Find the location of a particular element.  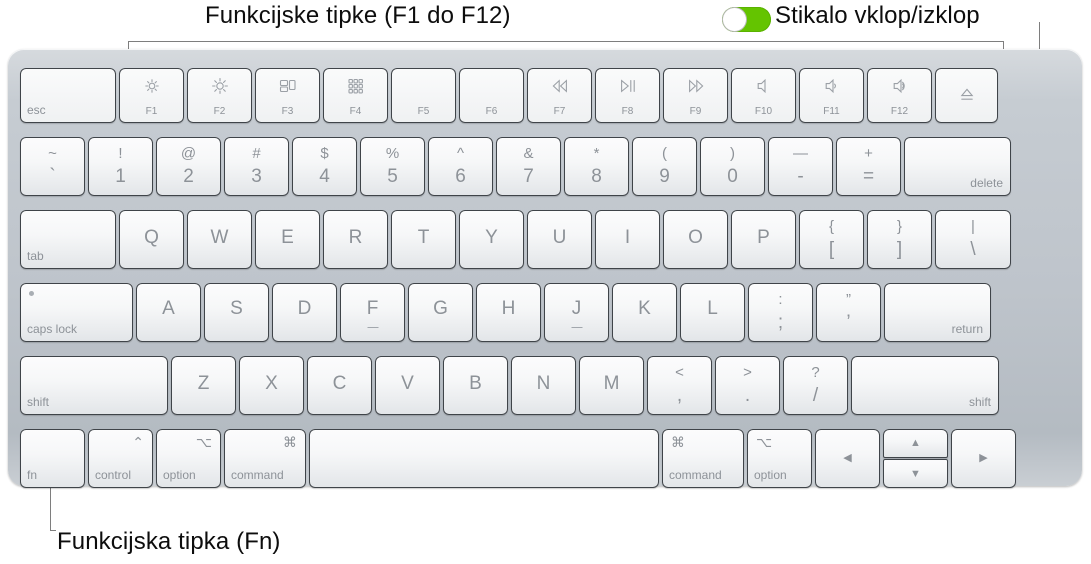

key-label-arrow-up: ▲ is located at coordinates (915, 443).